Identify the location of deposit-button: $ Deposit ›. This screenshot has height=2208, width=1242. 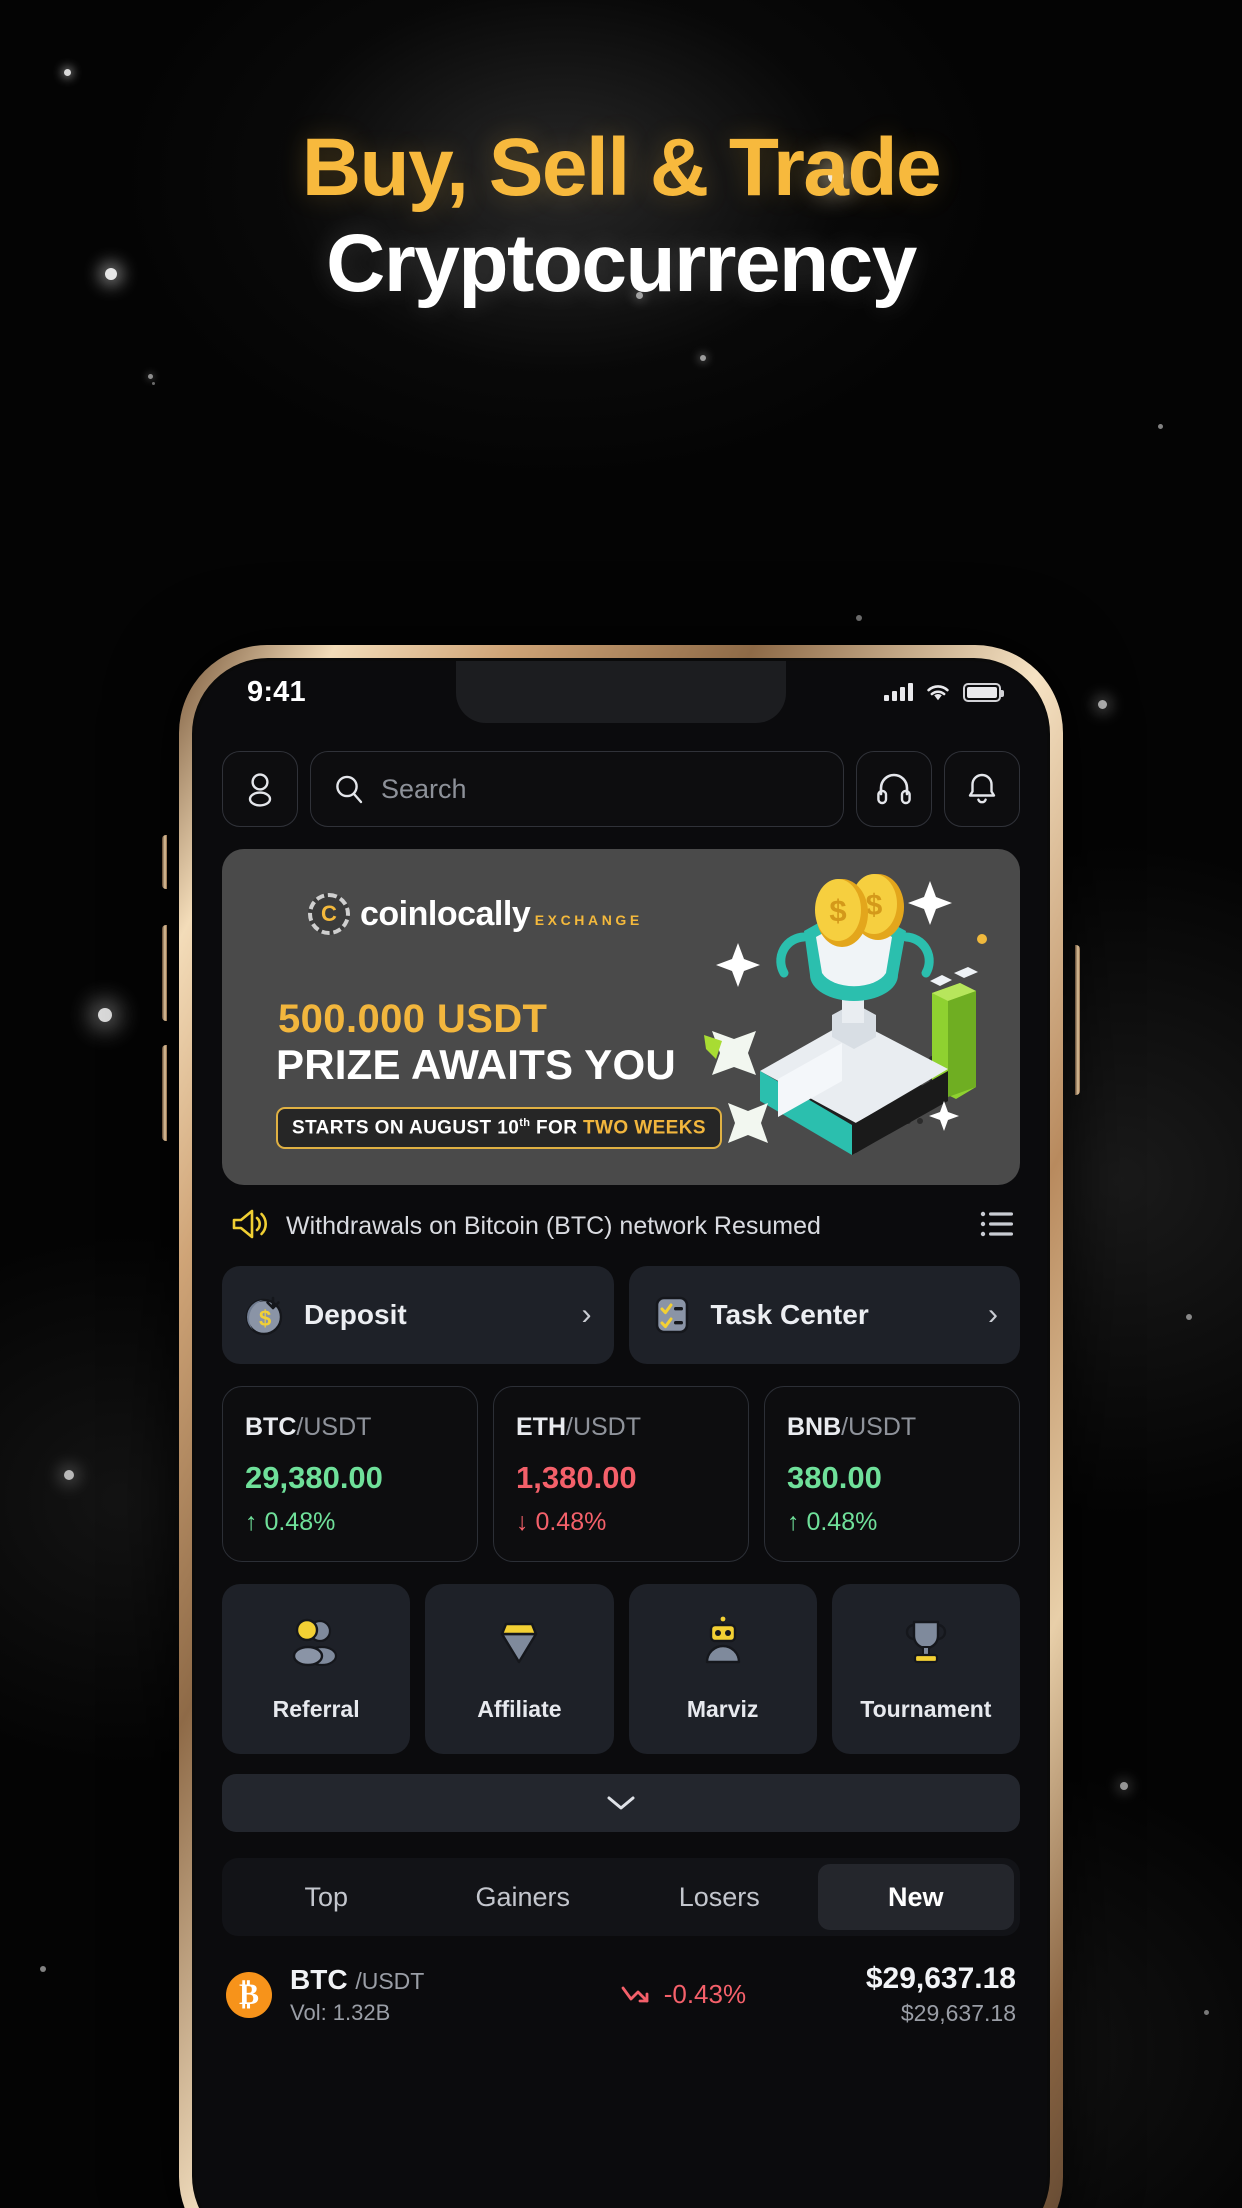
(418, 1315).